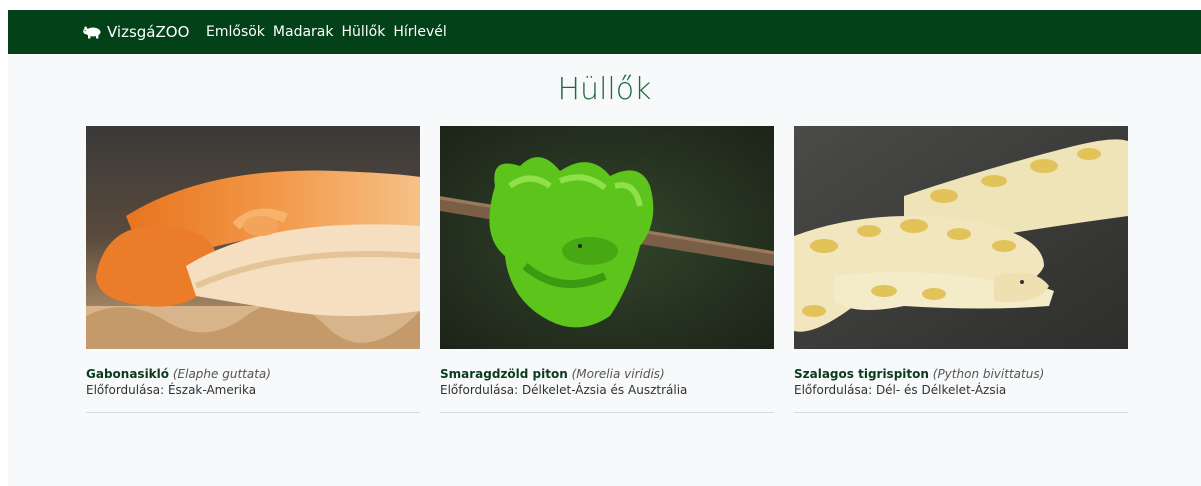 This screenshot has width=1201, height=486. I want to click on nav-links: Emlősök Madarak Hüllők Hírlevél, so click(326, 32).